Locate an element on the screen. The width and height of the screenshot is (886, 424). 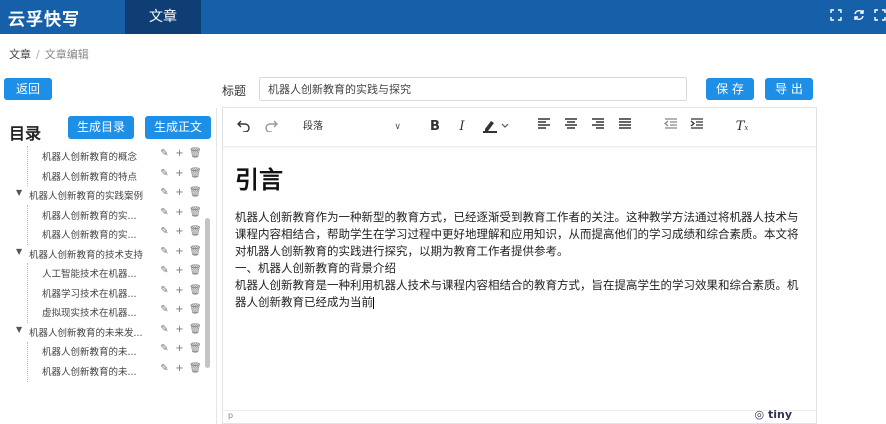
indent-icon is located at coordinates (697, 127).